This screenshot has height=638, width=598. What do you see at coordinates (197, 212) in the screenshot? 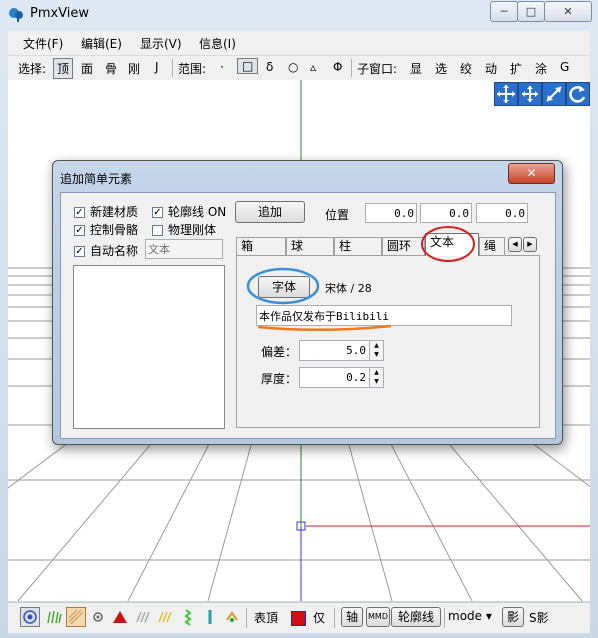
I see `outline-label: 轮廓线 ON` at bounding box center [197, 212].